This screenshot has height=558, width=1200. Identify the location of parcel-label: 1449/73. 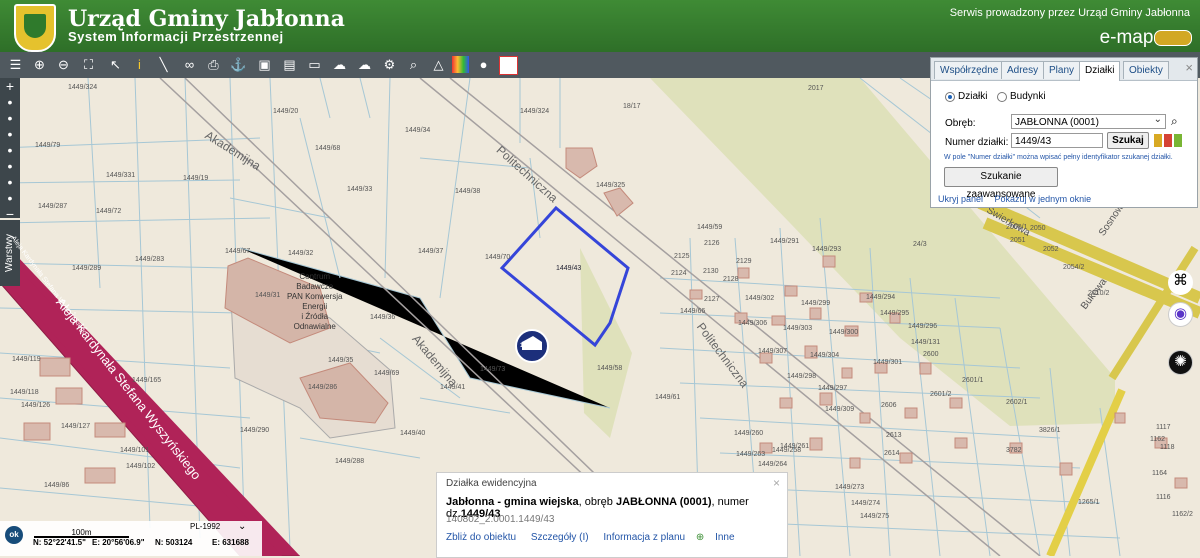
(493, 369).